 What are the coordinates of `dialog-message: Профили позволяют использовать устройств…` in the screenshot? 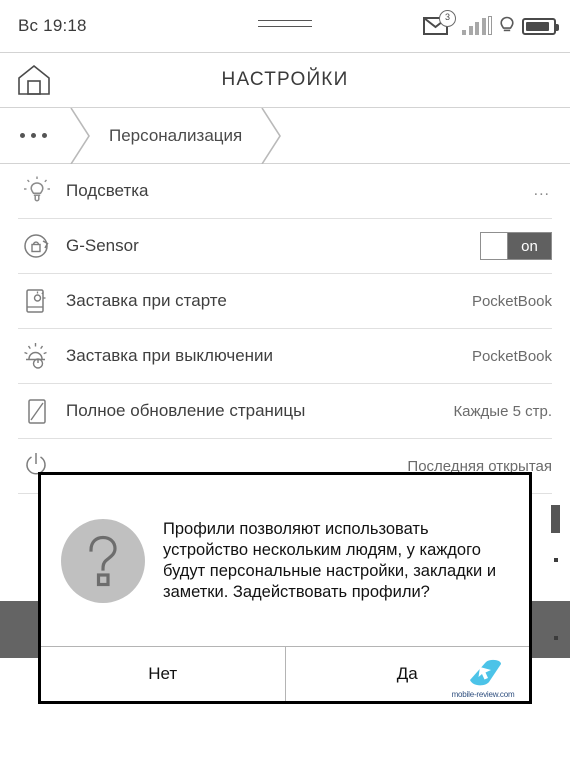 It's located at (330, 560).